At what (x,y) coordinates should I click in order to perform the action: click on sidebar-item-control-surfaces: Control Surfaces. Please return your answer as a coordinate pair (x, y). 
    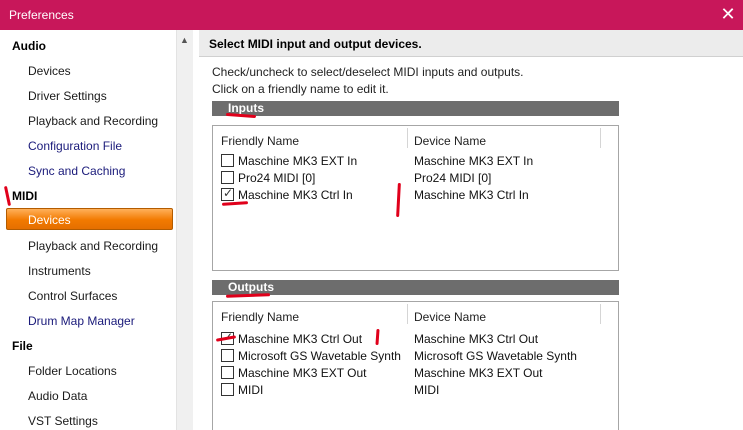
    Looking at the image, I should click on (72, 296).